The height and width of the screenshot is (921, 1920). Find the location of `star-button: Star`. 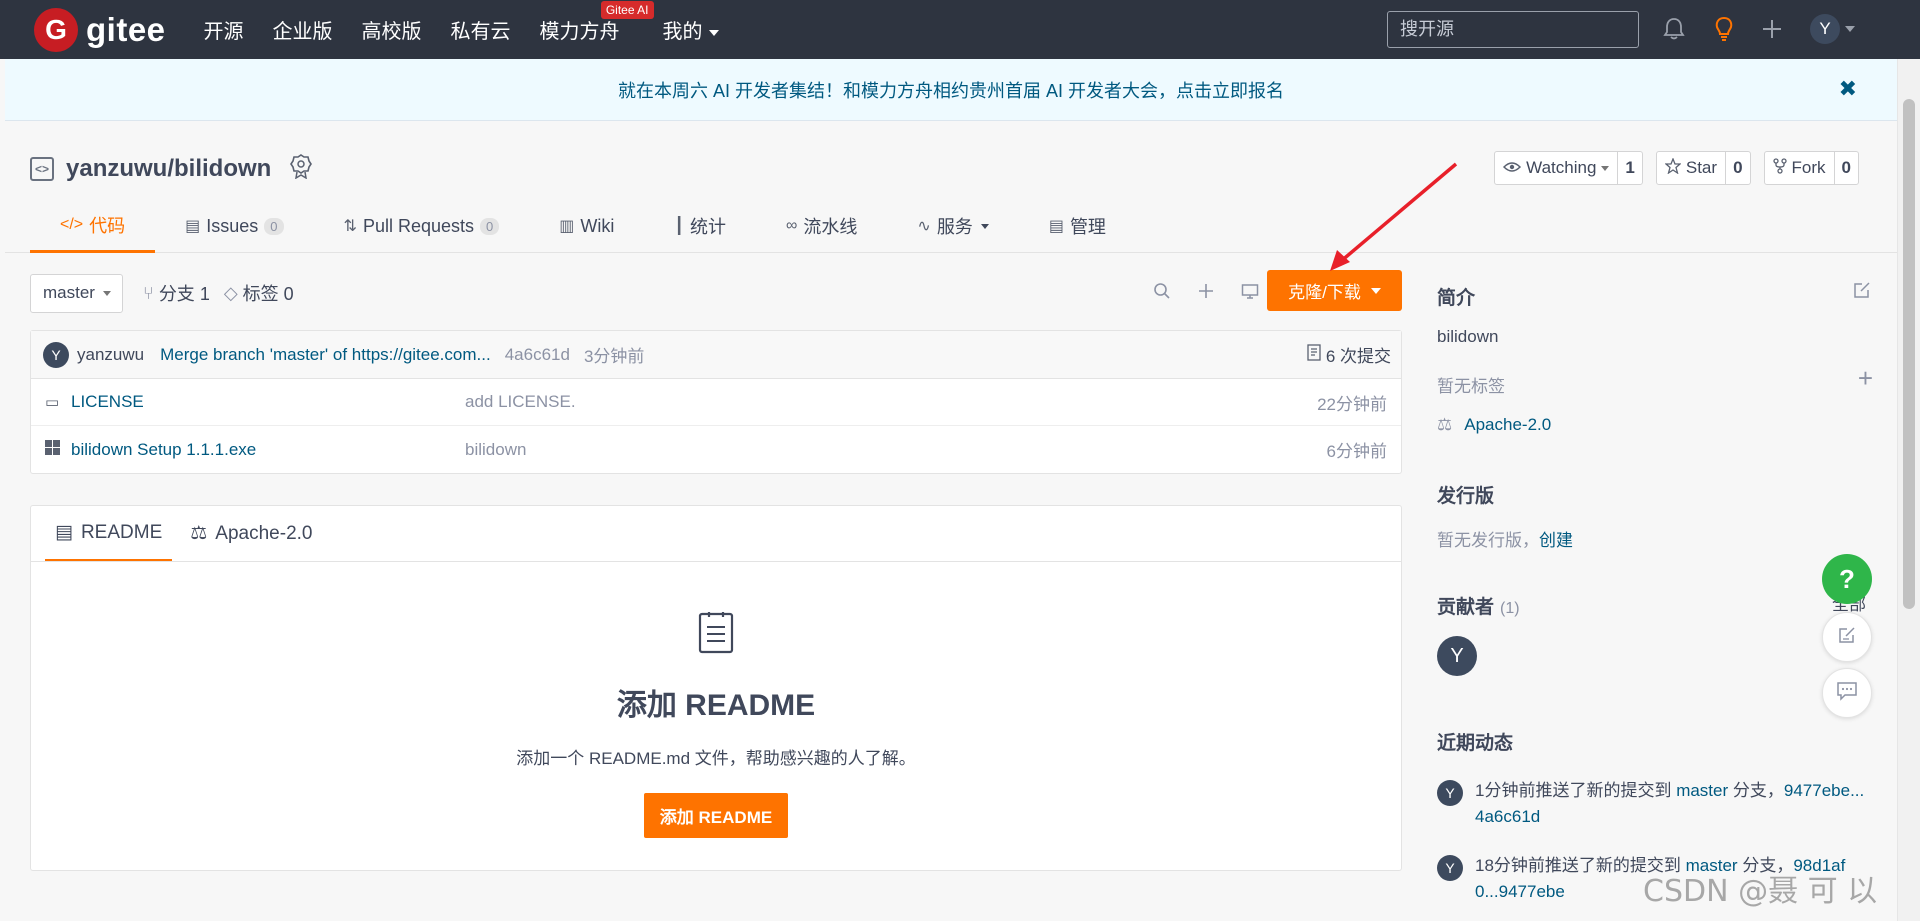

star-button: Star is located at coordinates (1692, 168).